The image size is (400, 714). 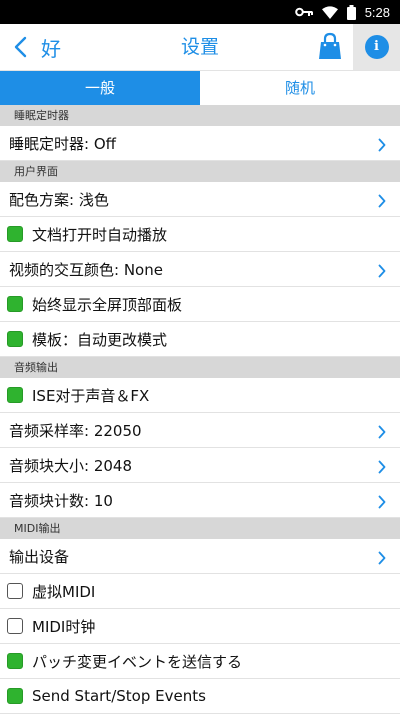 I want to click on settings-nav-row: 音频块大小: 2048, so click(x=200, y=465).